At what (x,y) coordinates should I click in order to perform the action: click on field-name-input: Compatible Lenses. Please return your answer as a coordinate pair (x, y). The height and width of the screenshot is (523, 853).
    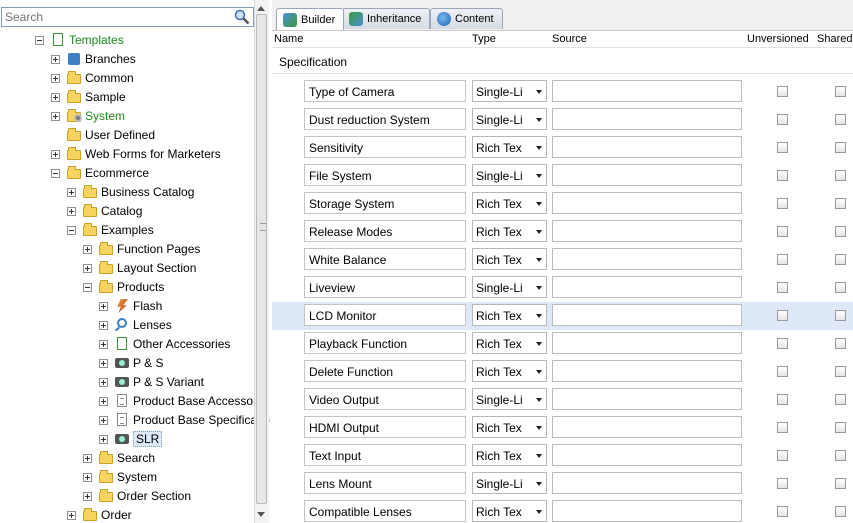
    Looking at the image, I should click on (385, 511).